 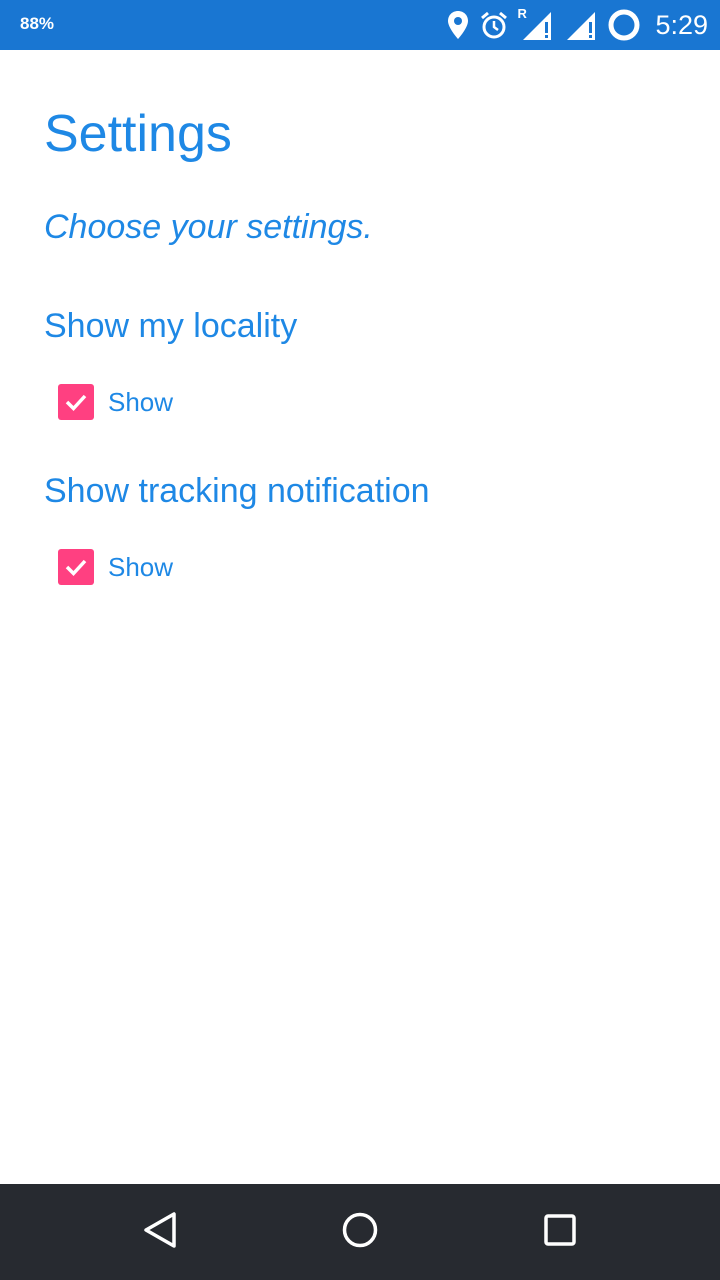 I want to click on show-tracking-checkbox: Show, so click(x=115, y=567).